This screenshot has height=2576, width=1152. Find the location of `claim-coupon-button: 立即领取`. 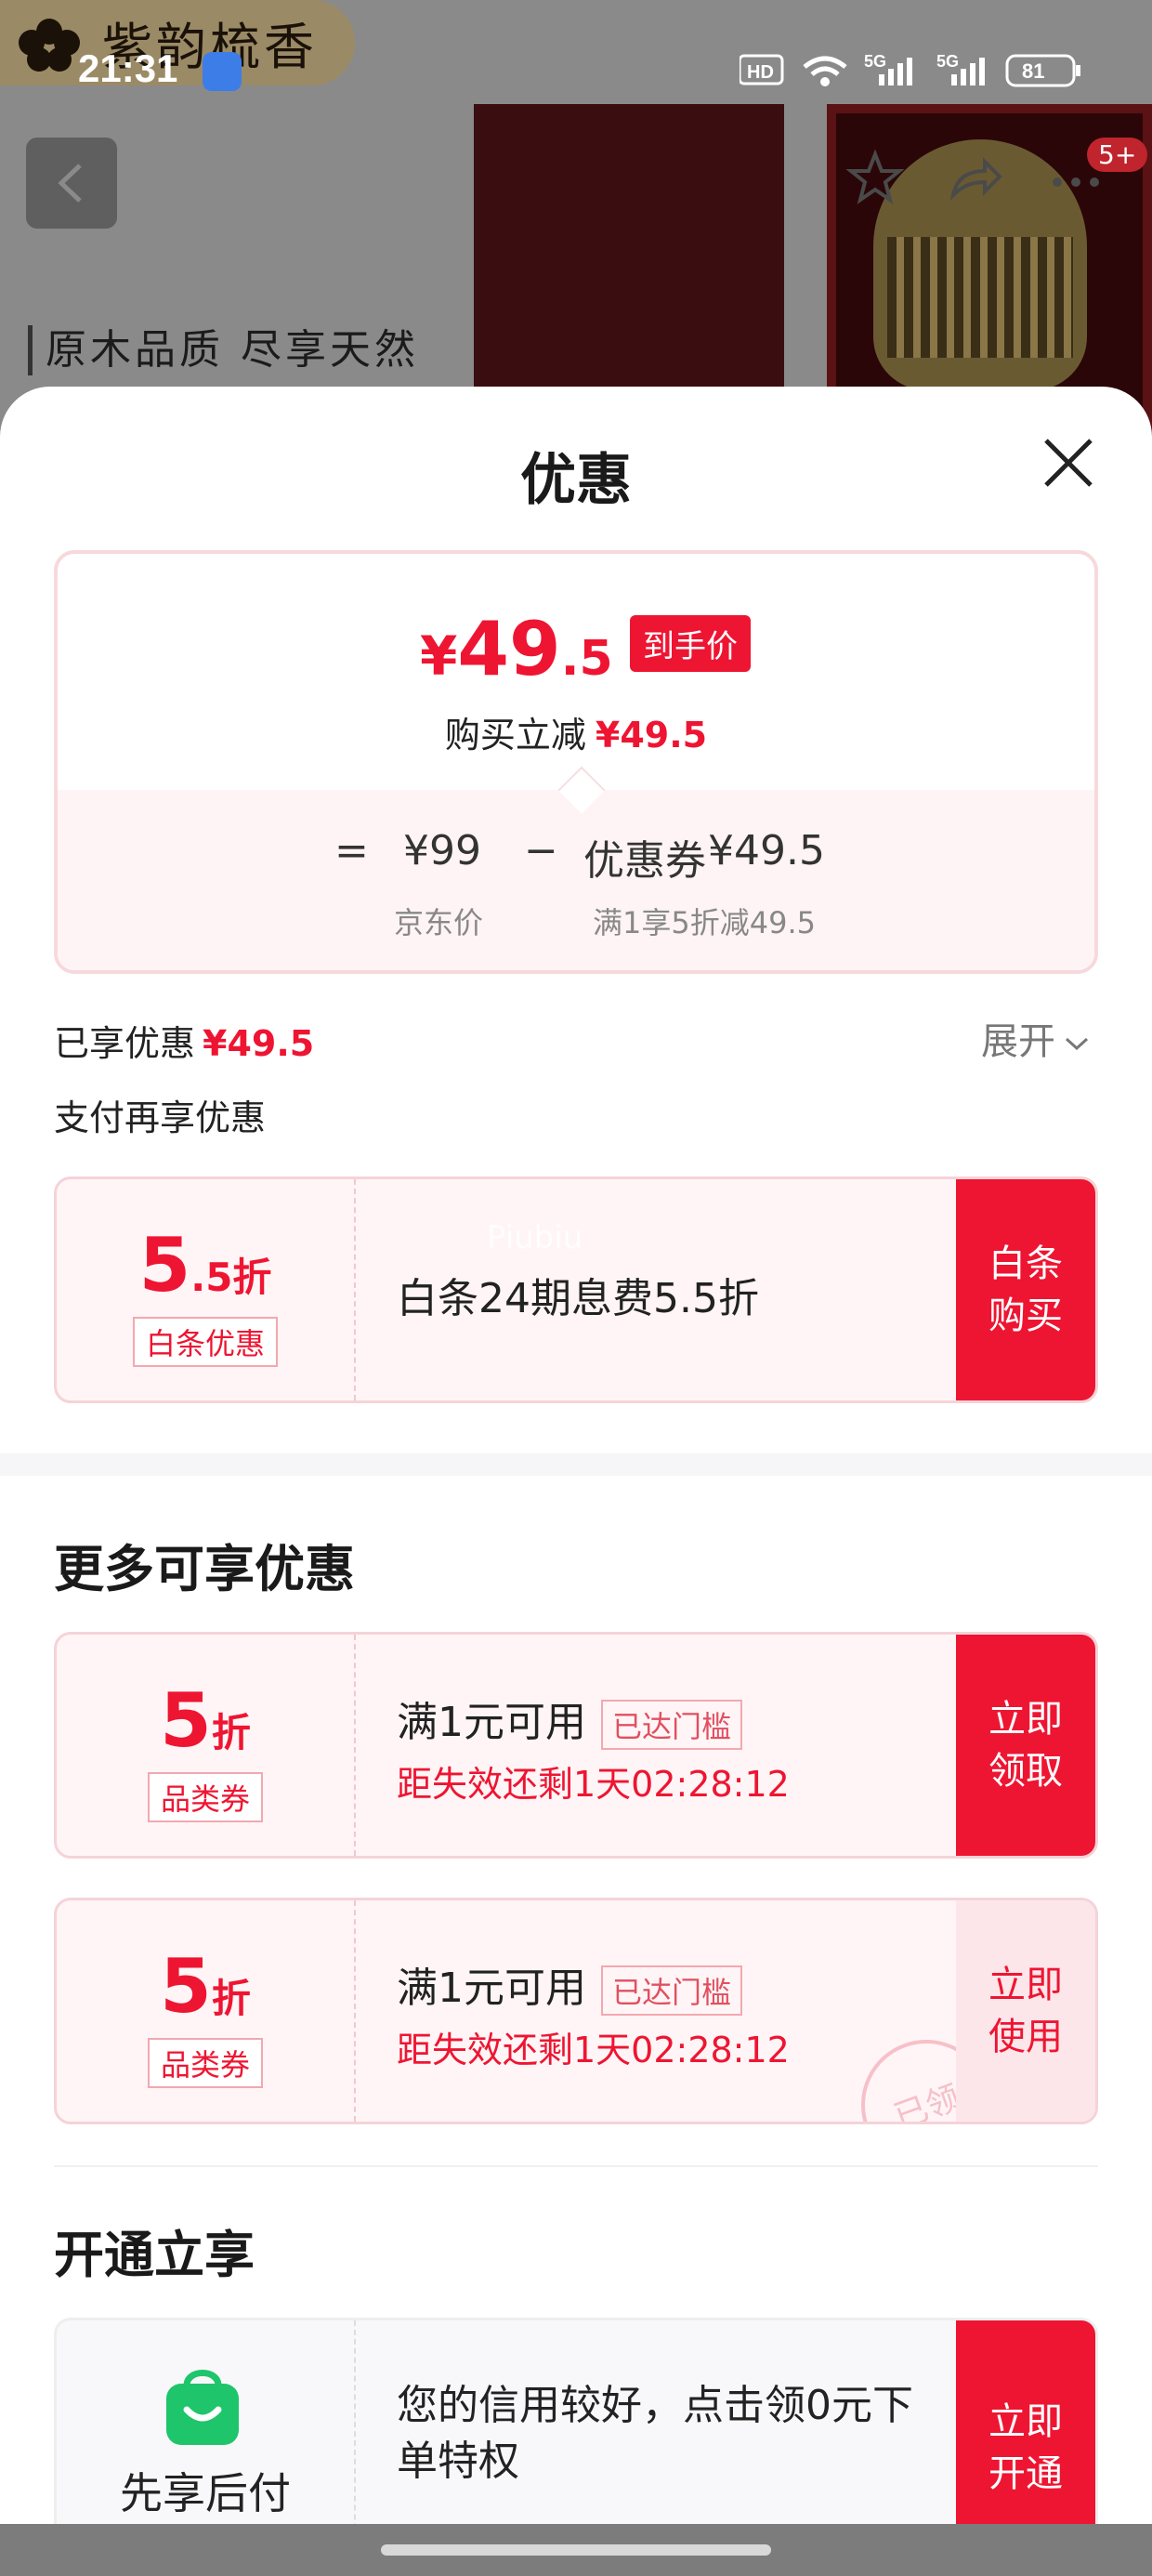

claim-coupon-button: 立即领取 is located at coordinates (1025, 1745).